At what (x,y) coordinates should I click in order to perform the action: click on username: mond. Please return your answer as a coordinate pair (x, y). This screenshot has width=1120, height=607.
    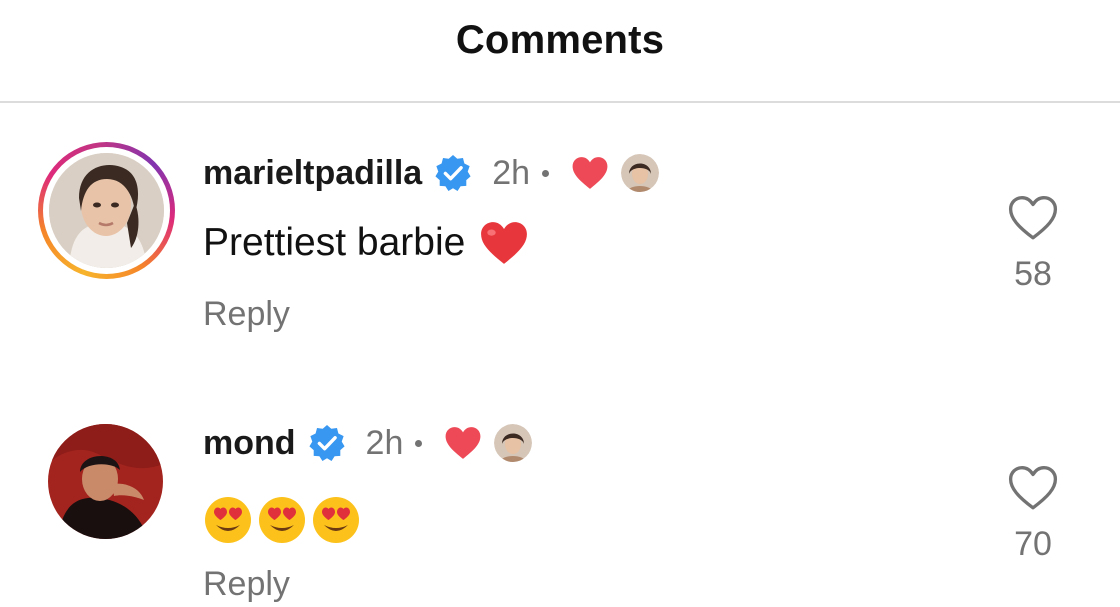
    Looking at the image, I should click on (249, 443).